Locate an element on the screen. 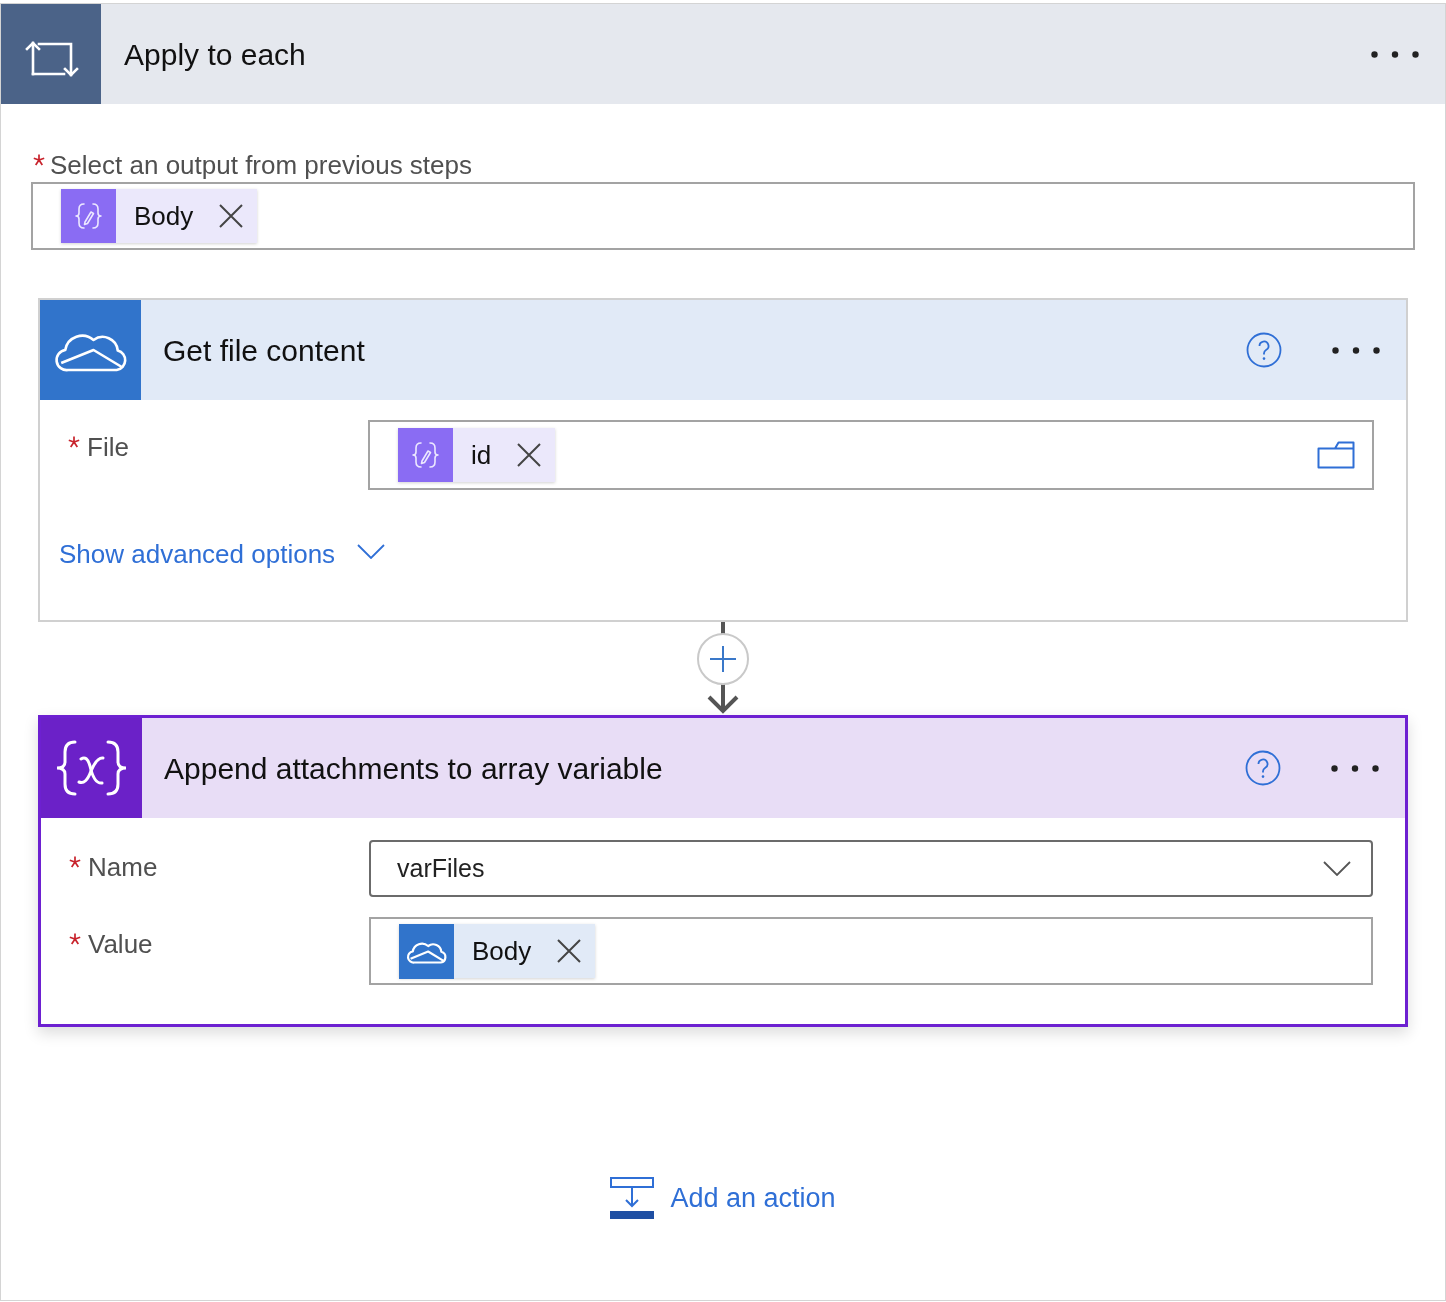 This screenshot has height=1302, width=1446. token-label: id is located at coordinates (481, 455).